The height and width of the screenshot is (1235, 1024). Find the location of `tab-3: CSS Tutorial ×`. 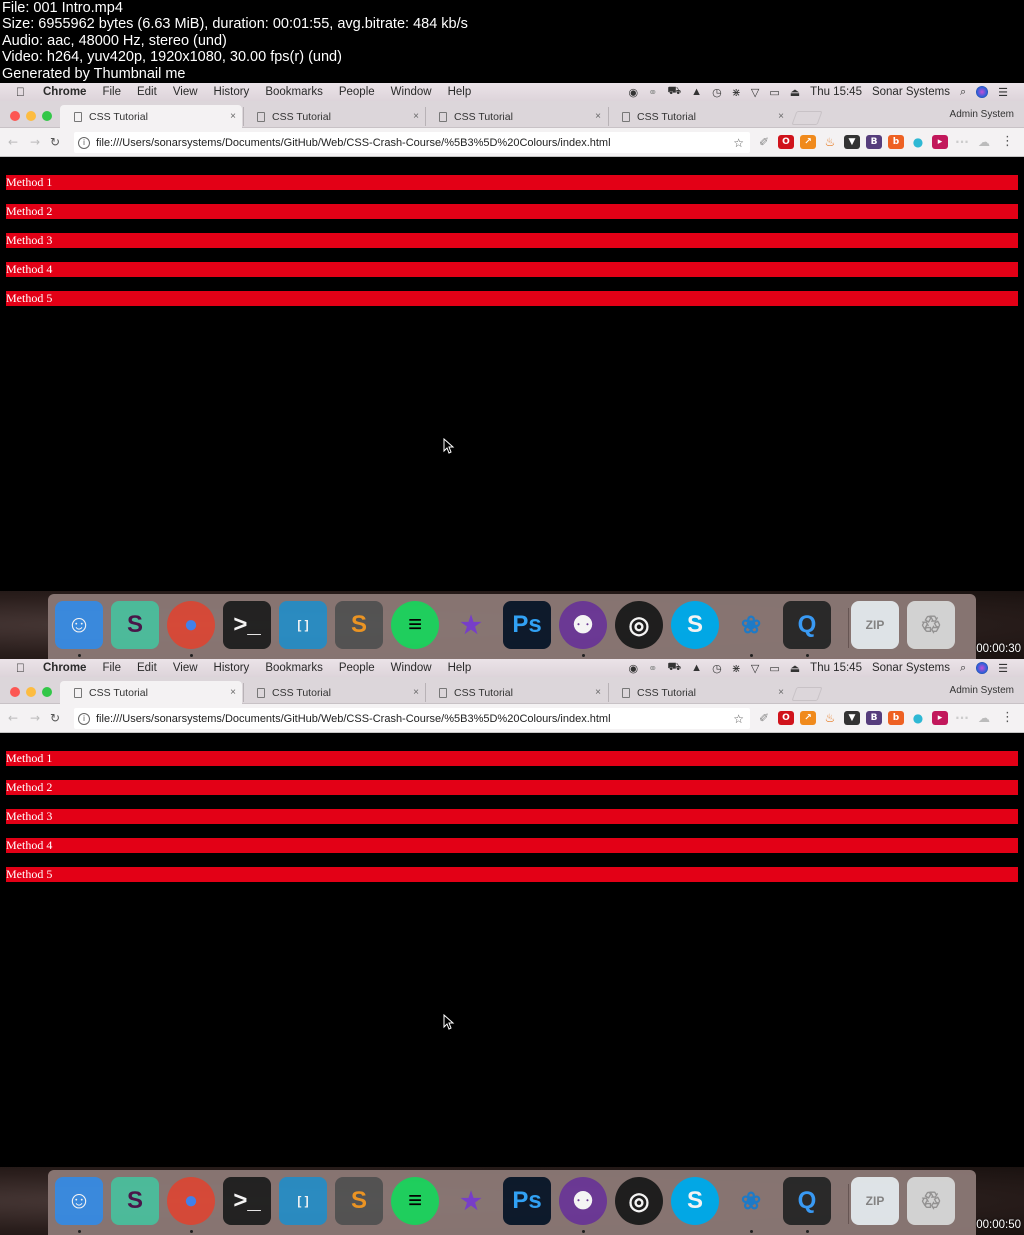

tab-3: CSS Tutorial × is located at coordinates (516, 116).